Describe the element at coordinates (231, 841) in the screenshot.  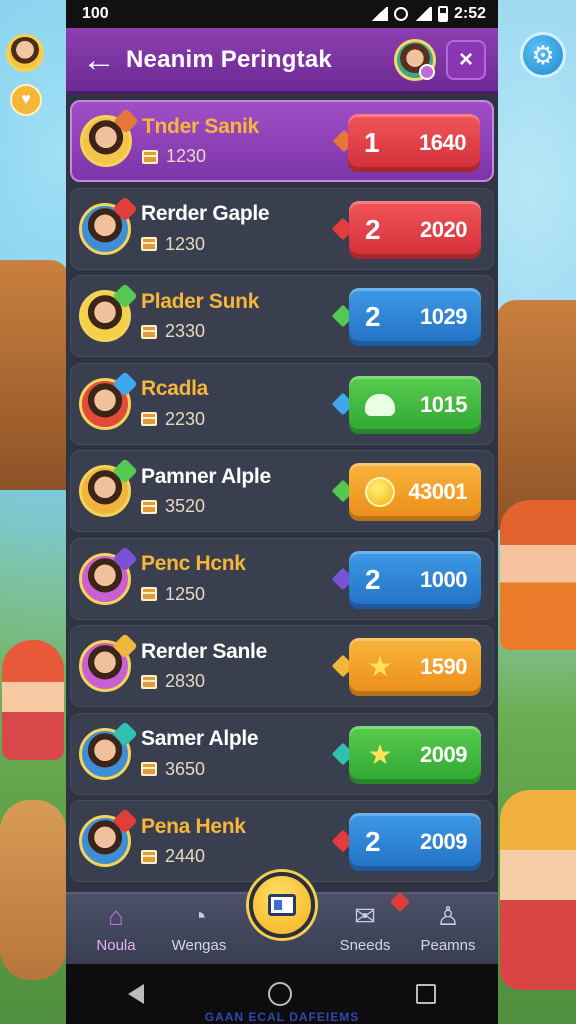
I see `player-info: Pena Henk 2440` at that location.